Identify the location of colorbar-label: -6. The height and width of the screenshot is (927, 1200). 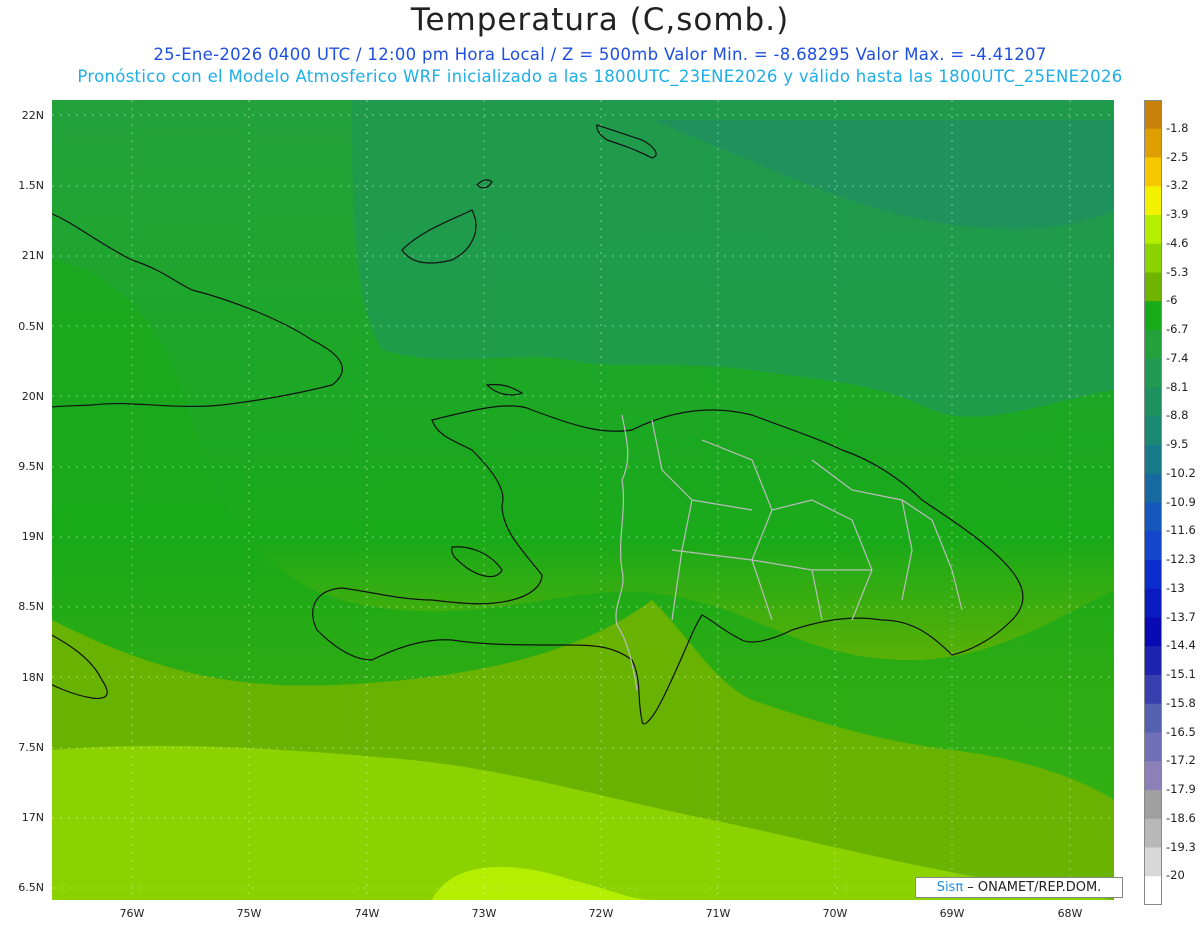
(1172, 300).